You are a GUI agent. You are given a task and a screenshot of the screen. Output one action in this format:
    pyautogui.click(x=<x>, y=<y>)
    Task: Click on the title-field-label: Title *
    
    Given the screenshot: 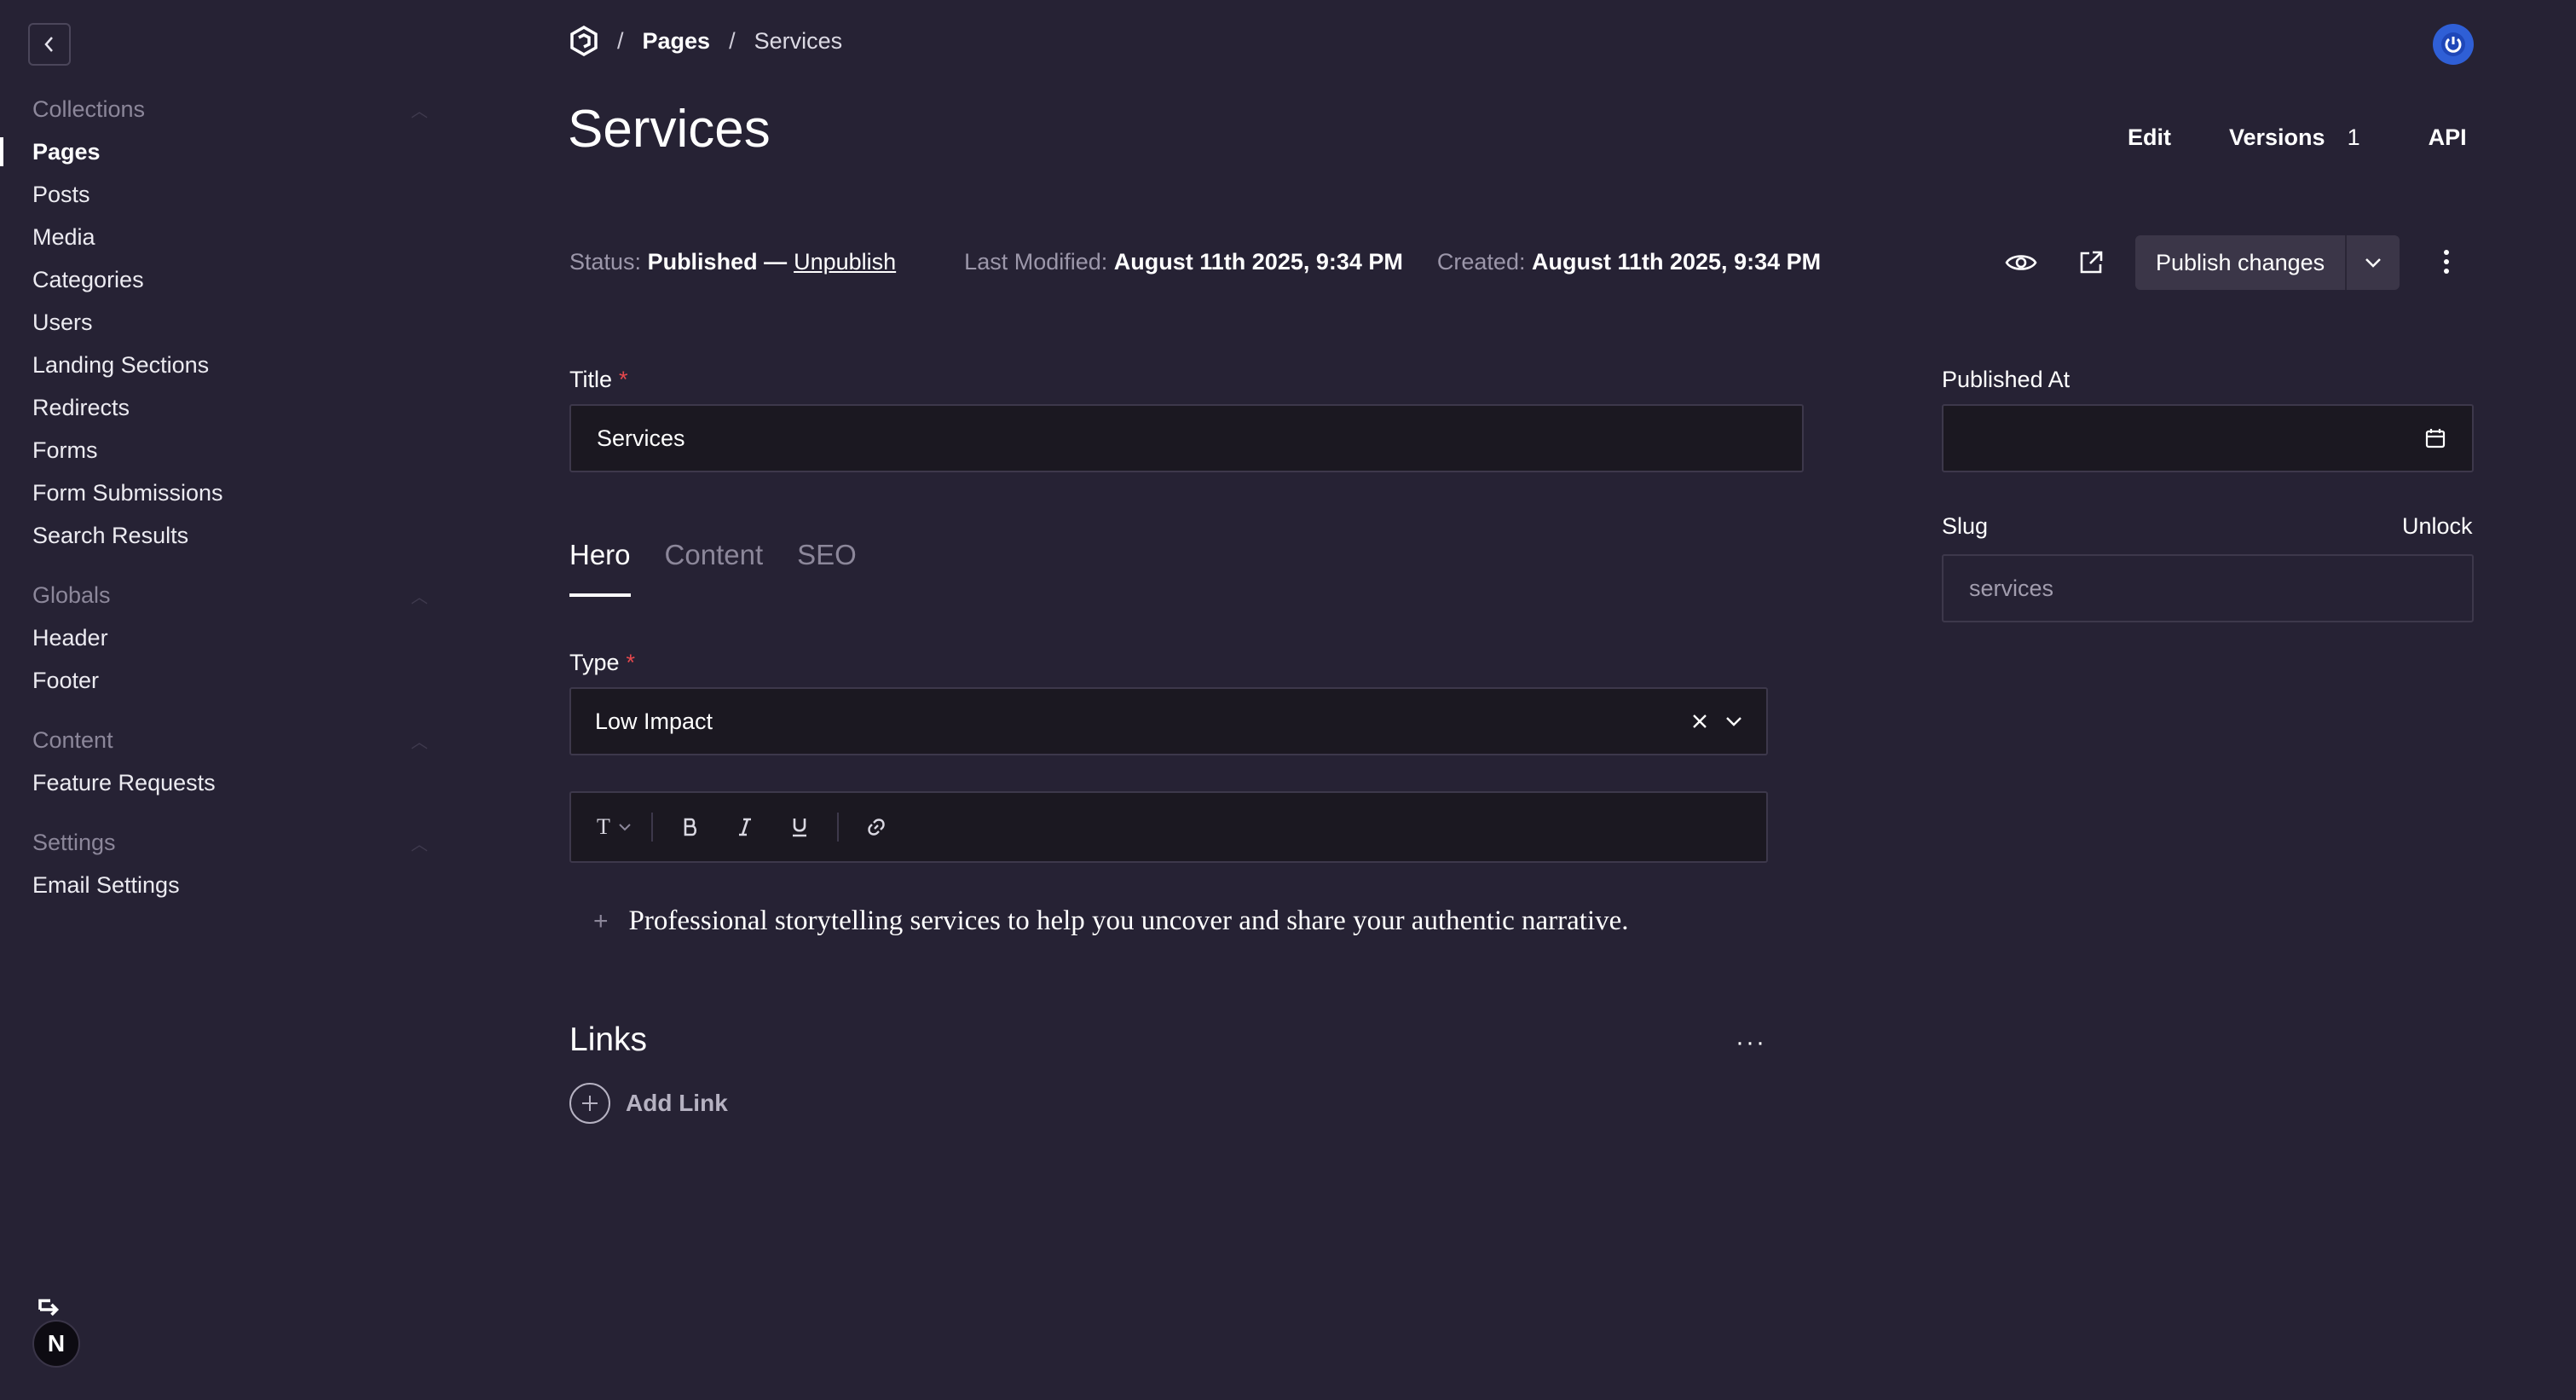 What is the action you would take?
    pyautogui.click(x=598, y=380)
    